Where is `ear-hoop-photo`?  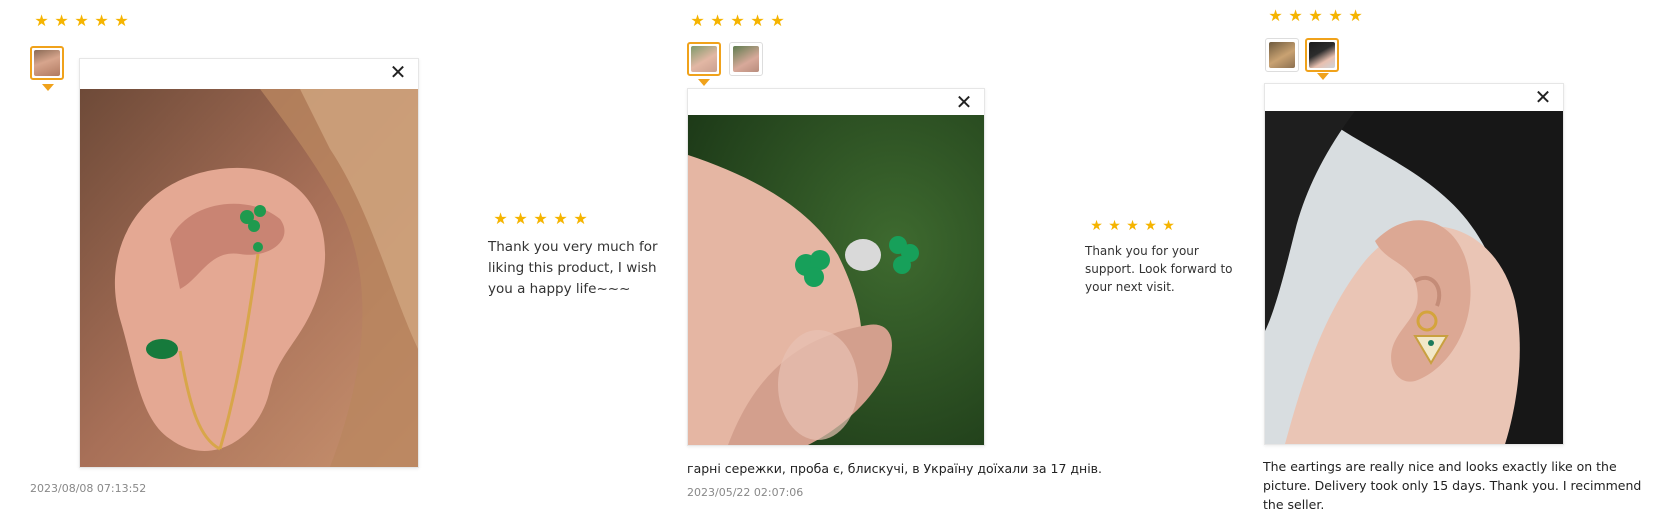 ear-hoop-photo is located at coordinates (1414, 277).